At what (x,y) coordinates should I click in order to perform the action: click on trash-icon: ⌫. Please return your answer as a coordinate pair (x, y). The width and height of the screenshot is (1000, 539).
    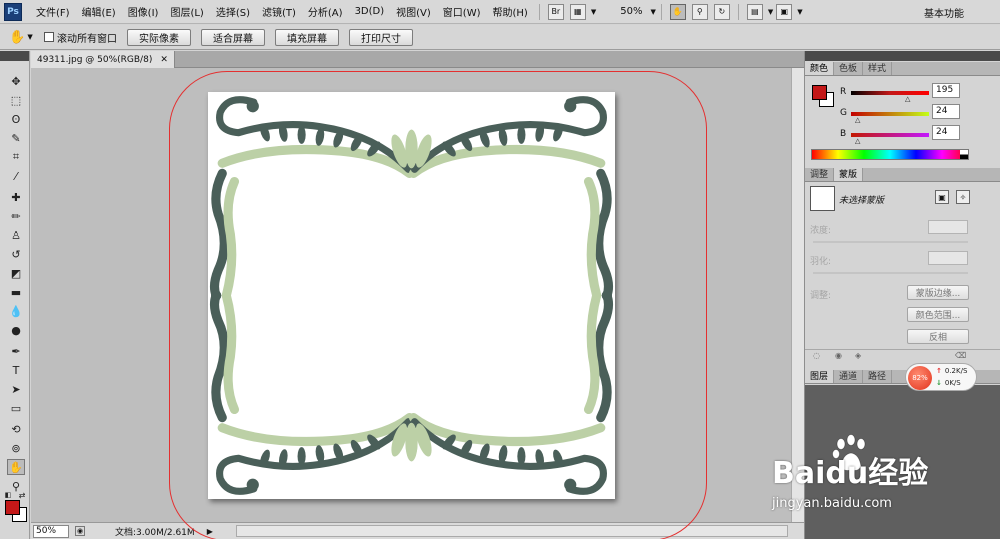
    Looking at the image, I should click on (960, 355).